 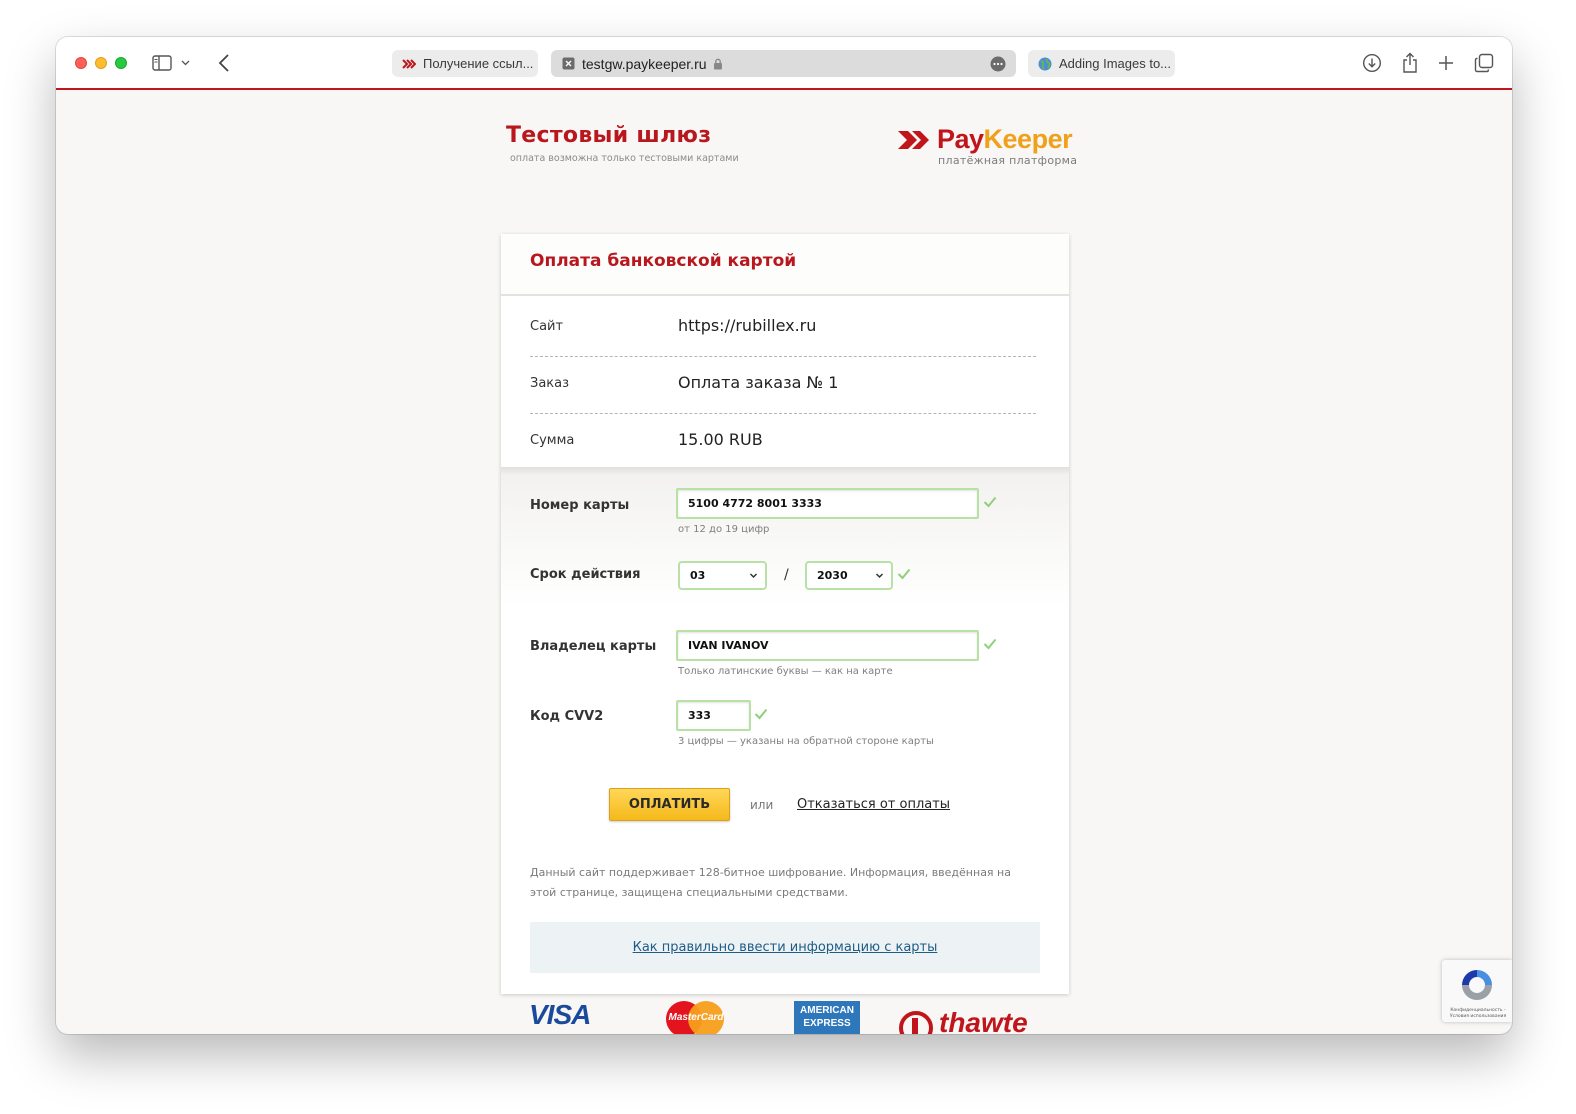 What do you see at coordinates (827, 503) in the screenshot?
I see `card-number-input: 5100 4772 8001 3333` at bounding box center [827, 503].